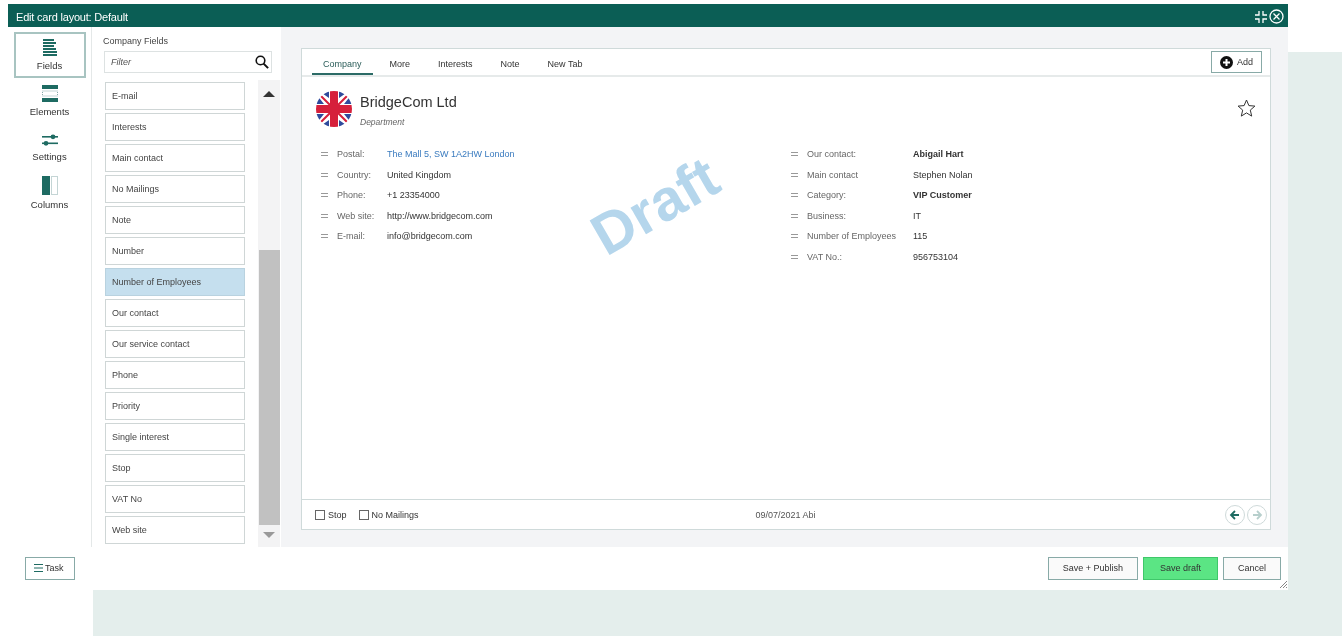  Describe the element at coordinates (833, 174) in the screenshot. I see `field-label: Main contact` at that location.